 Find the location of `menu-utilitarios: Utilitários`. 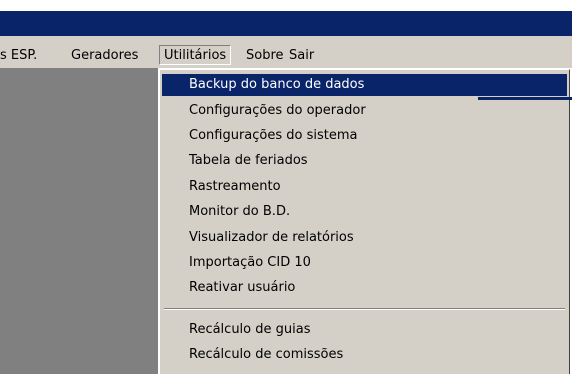

menu-utilitarios: Utilitários is located at coordinates (195, 55).